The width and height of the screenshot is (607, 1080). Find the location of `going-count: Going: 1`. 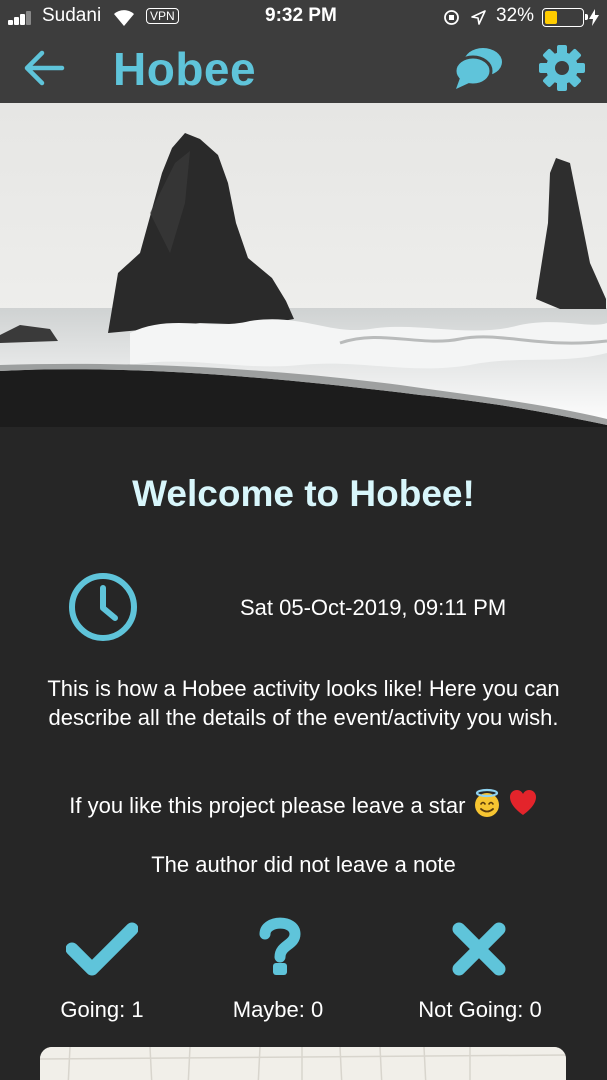

going-count: Going: 1 is located at coordinates (102, 1009).